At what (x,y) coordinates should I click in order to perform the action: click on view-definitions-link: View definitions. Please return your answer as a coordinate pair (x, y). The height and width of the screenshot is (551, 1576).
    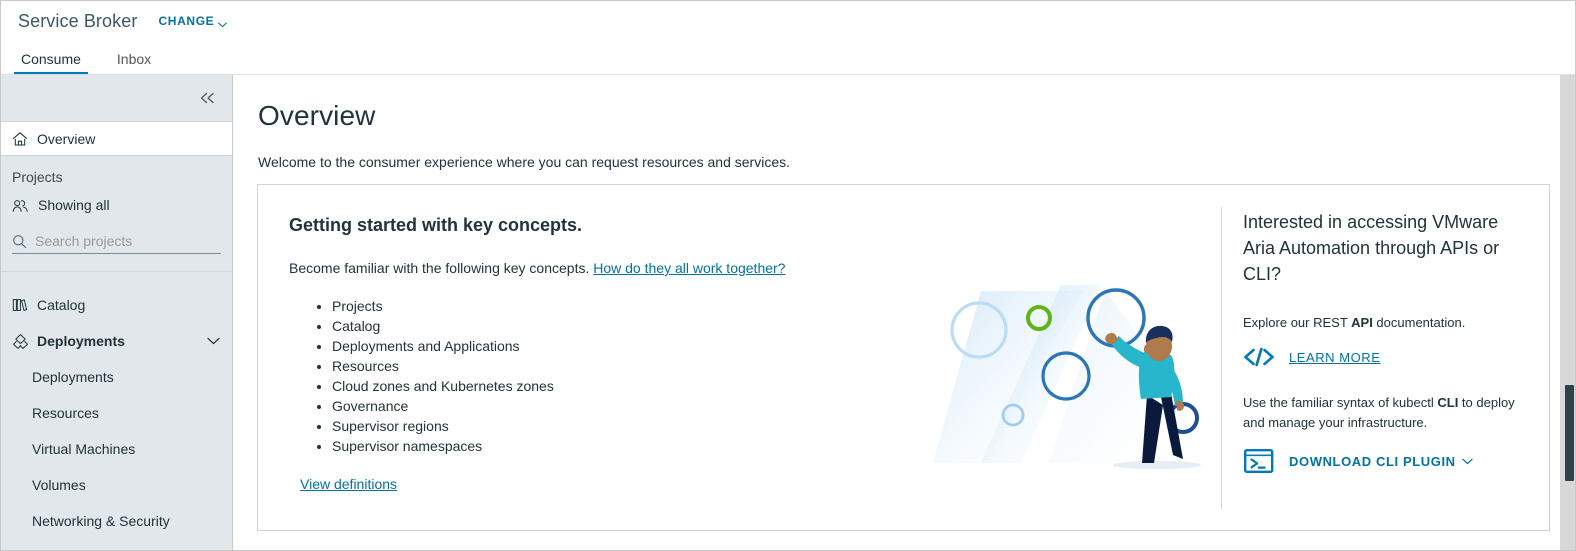
    Looking at the image, I should click on (348, 484).